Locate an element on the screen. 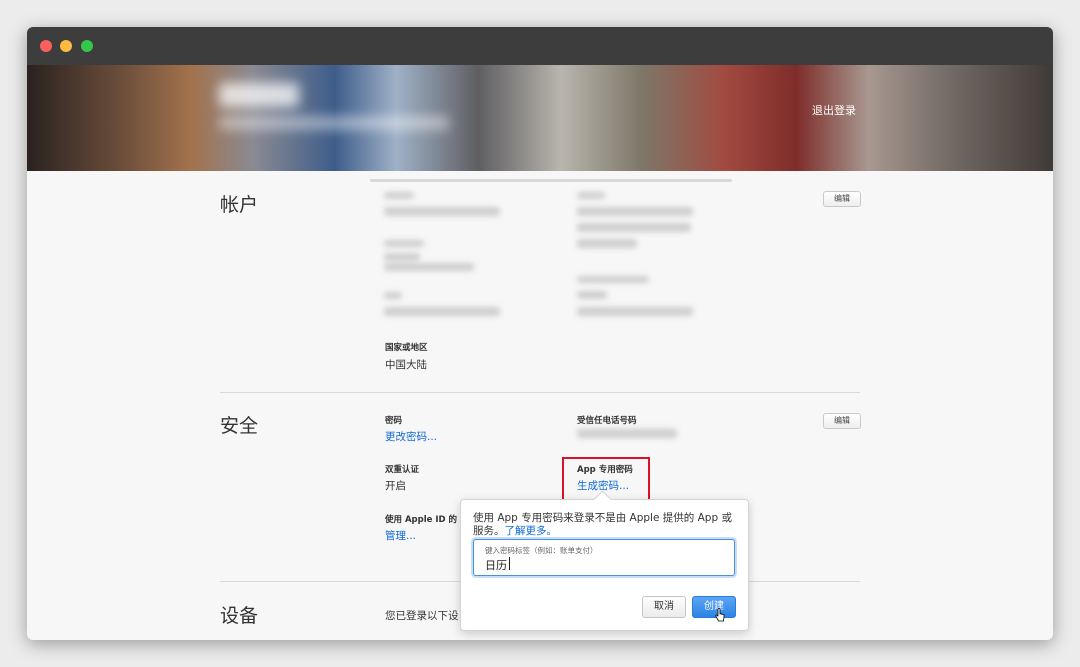 This screenshot has height=667, width=1080. two-factor-value: 开启 is located at coordinates (395, 486).